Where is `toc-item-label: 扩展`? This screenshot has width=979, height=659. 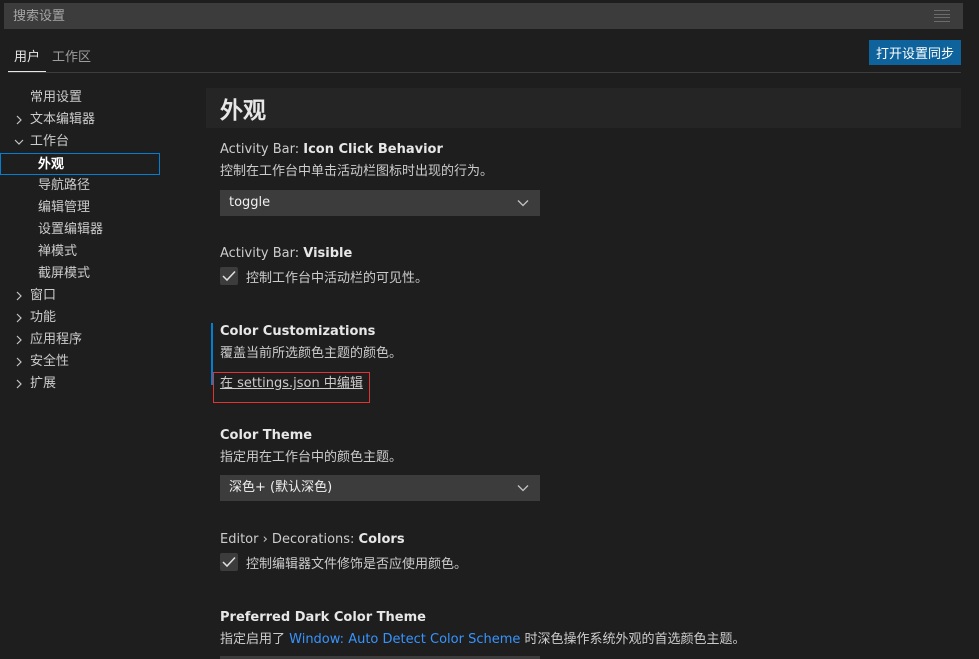 toc-item-label: 扩展 is located at coordinates (43, 383).